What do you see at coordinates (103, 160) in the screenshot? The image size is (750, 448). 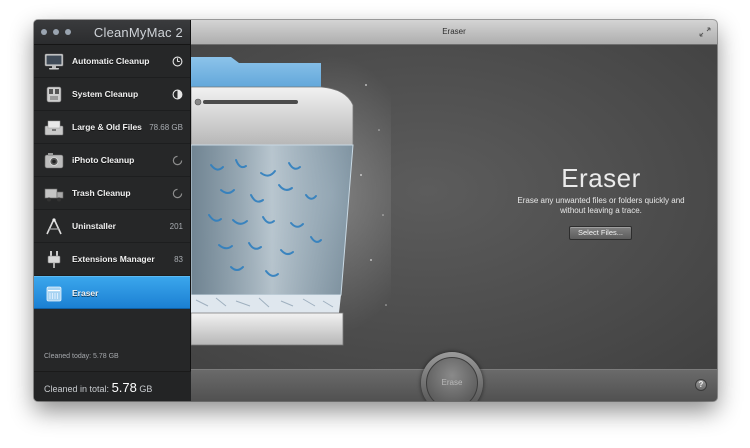 I see `sidebar-item-label: iPhoto Cleanup` at bounding box center [103, 160].